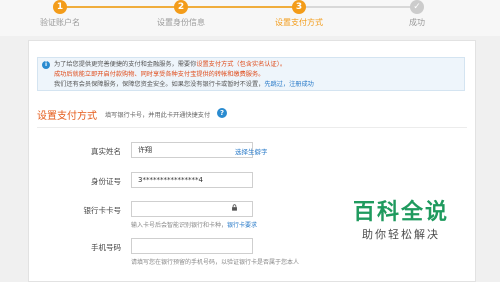 The width and height of the screenshot is (500, 282). I want to click on card-number-tip: 输入卡号后会智能识别银行和卡种，银行卡要求, so click(194, 224).